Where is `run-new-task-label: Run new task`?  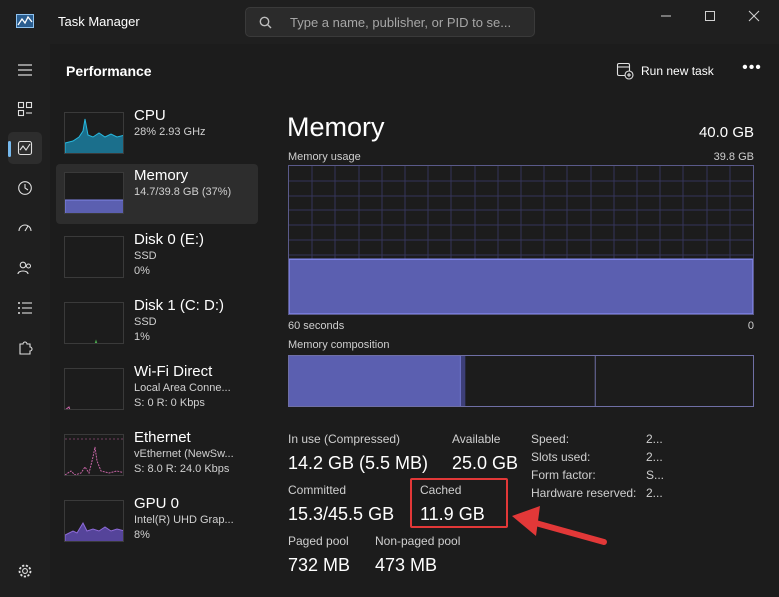
run-new-task-label: Run new task is located at coordinates (677, 71).